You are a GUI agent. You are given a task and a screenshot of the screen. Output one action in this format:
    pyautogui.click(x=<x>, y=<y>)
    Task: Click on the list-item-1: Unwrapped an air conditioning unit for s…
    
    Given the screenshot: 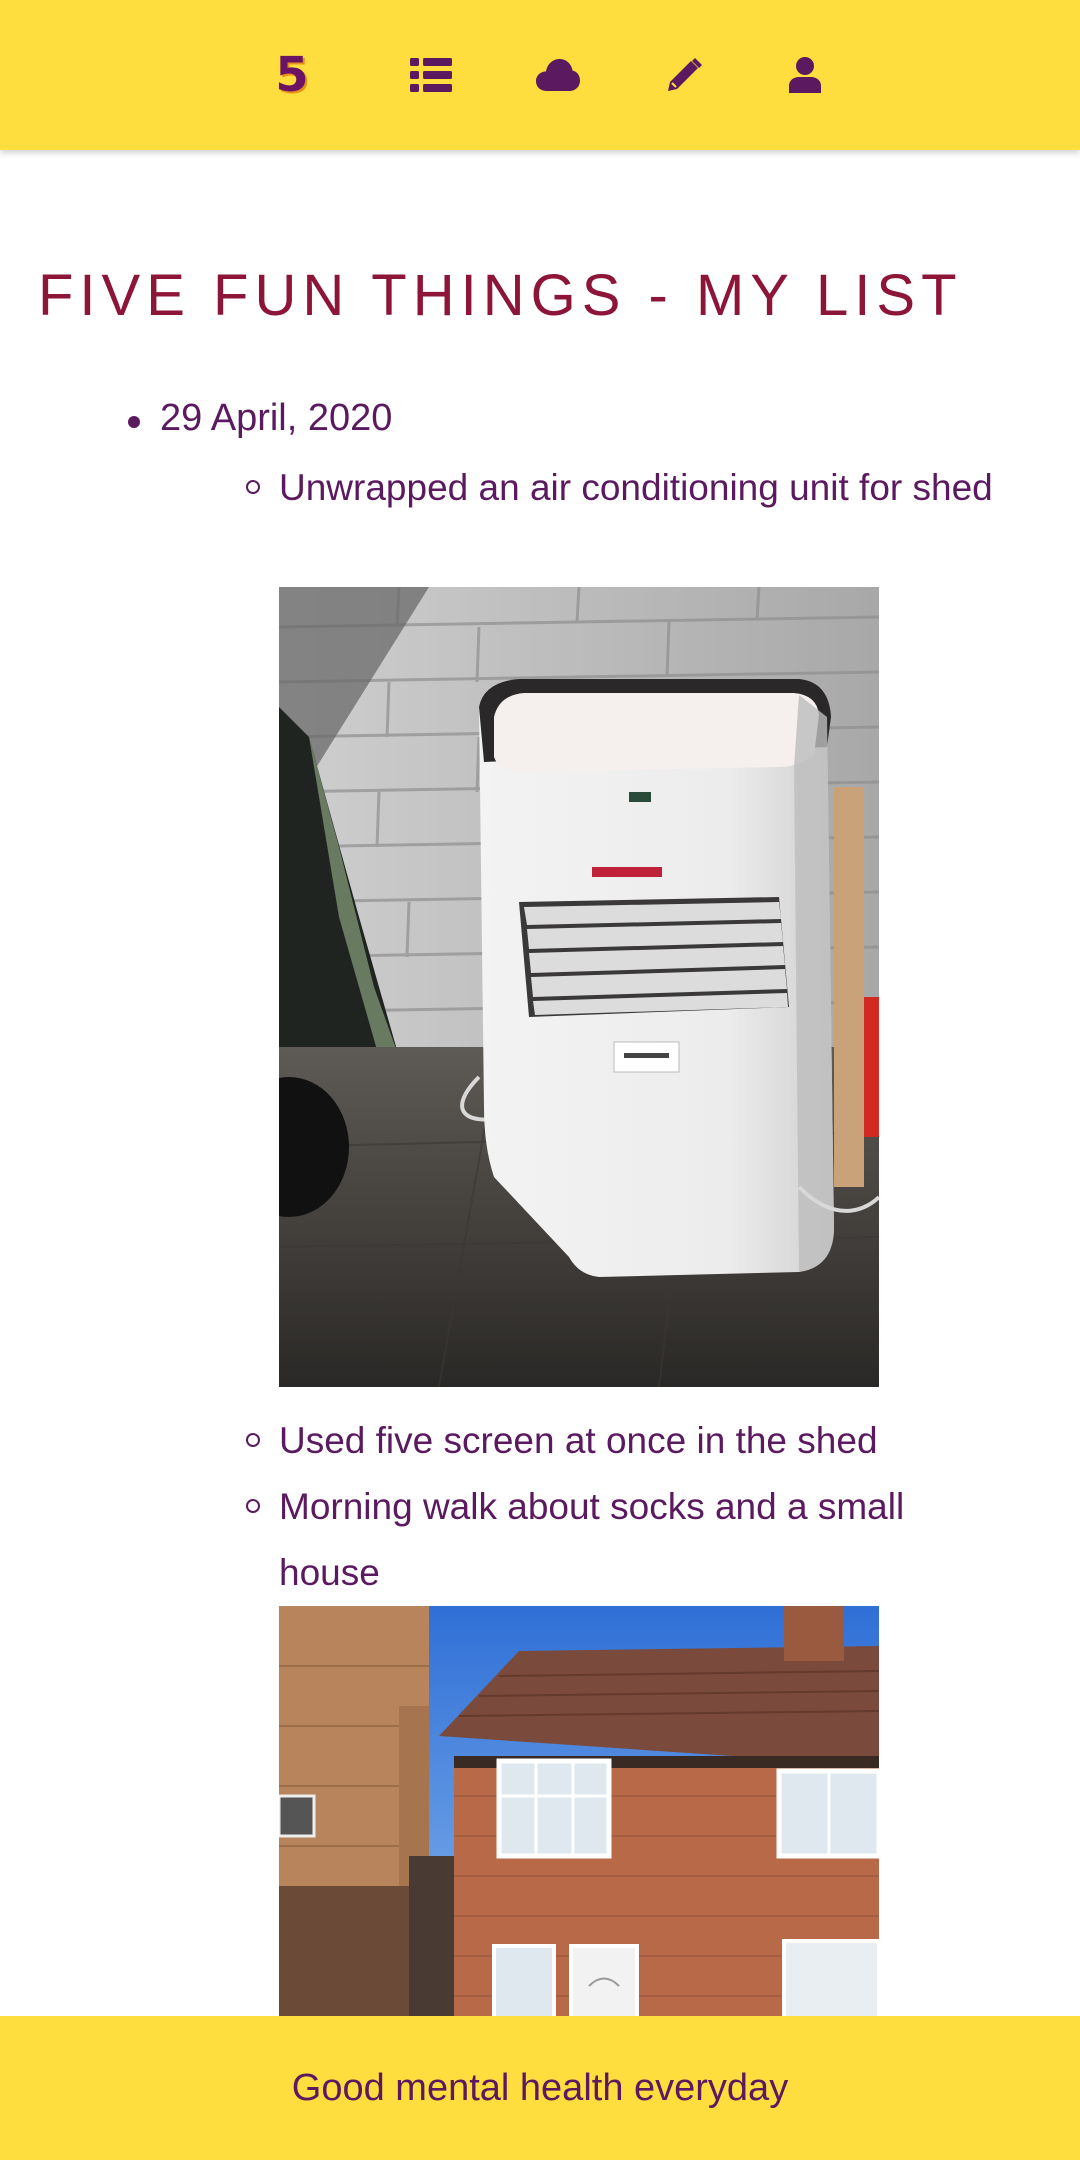 What is the action you would take?
    pyautogui.click(x=636, y=487)
    